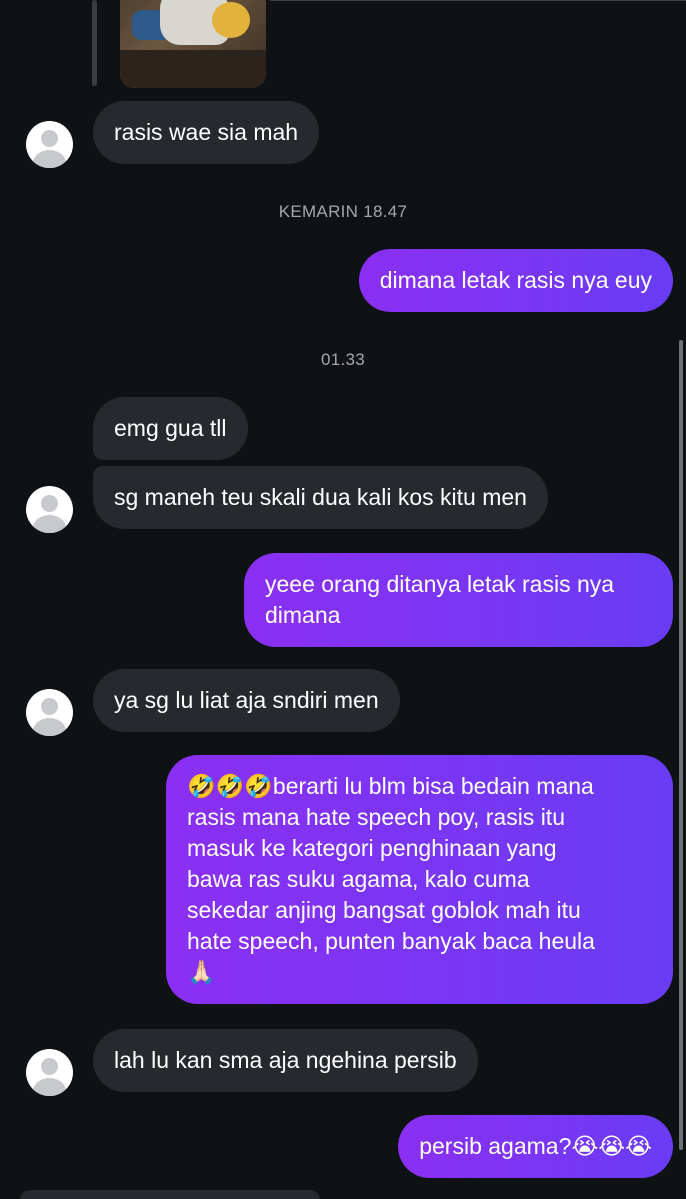  I want to click on incoming-message-bubble: emg gua tll, so click(170, 428).